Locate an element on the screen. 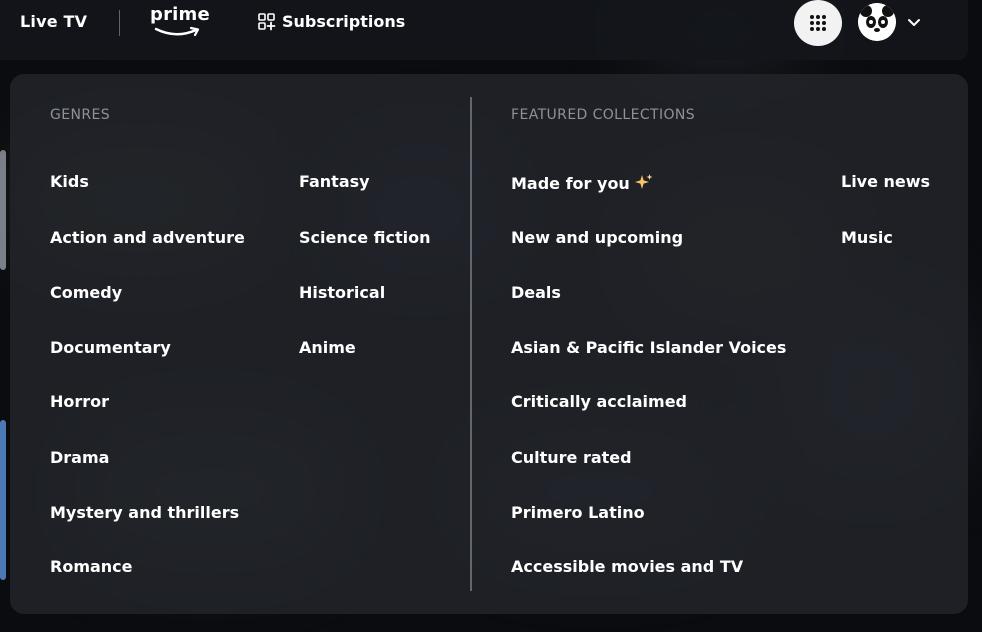 Image resolution: width=982 pixels, height=632 pixels. nav-live-tv: Live TV is located at coordinates (53, 21).